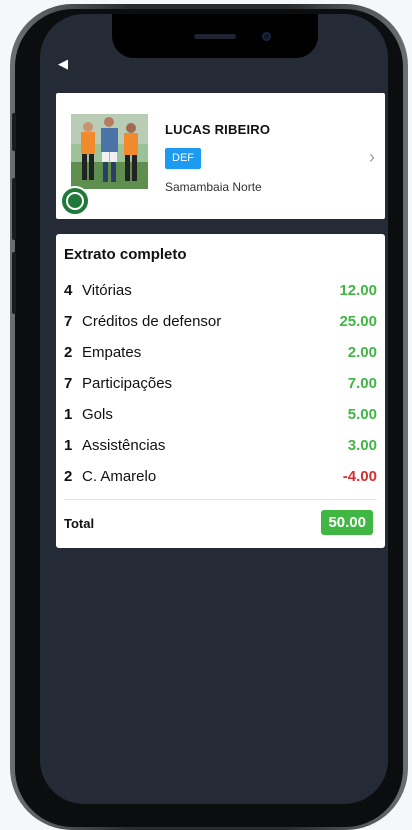  What do you see at coordinates (266, 36) in the screenshot?
I see `camera` at bounding box center [266, 36].